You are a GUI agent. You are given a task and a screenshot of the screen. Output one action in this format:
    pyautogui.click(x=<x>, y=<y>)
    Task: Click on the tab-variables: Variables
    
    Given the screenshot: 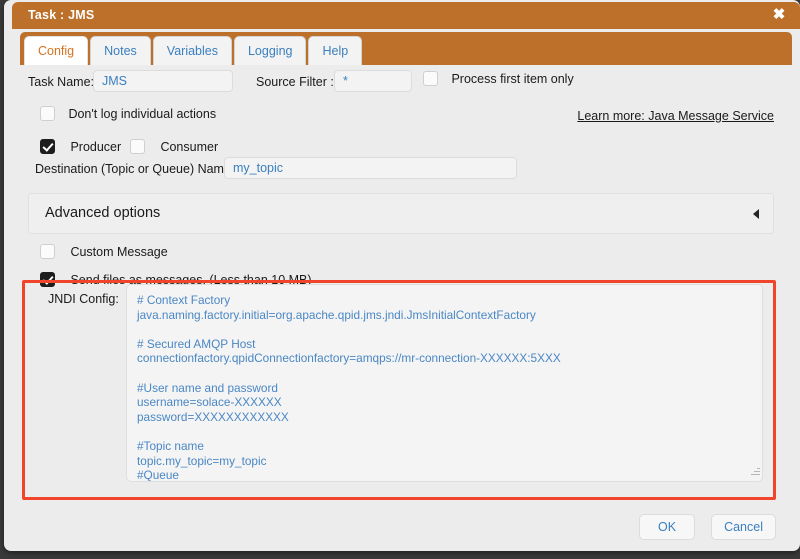 What is the action you would take?
    pyautogui.click(x=192, y=51)
    